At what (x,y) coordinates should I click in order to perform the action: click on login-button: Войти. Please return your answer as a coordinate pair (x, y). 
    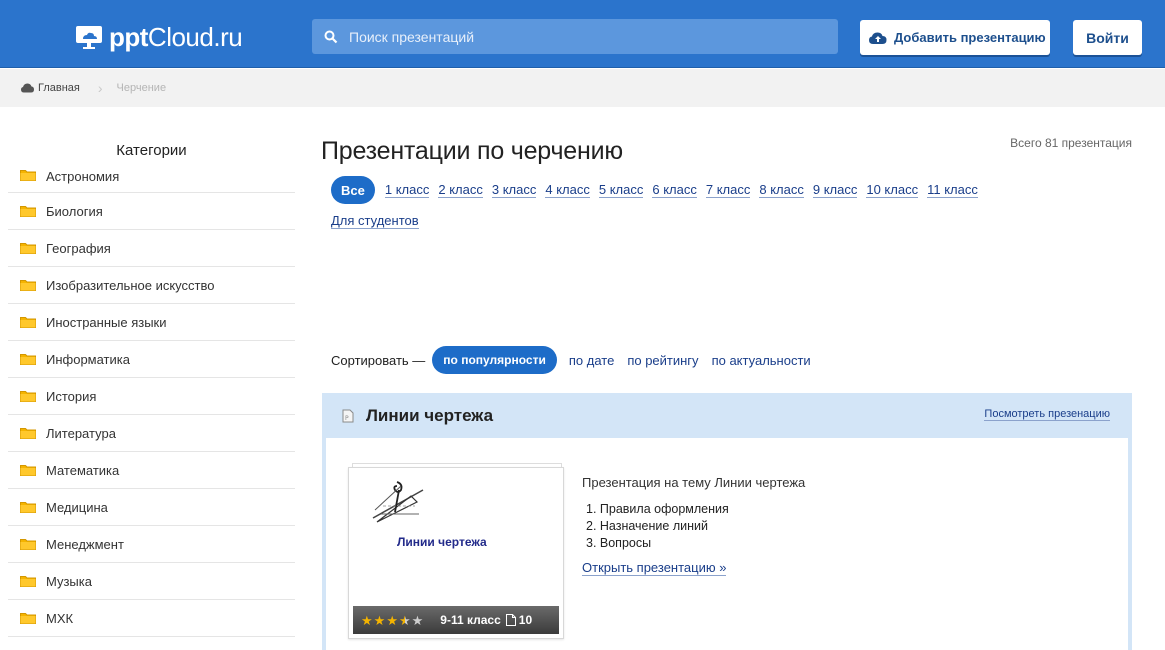
    Looking at the image, I should click on (1107, 37).